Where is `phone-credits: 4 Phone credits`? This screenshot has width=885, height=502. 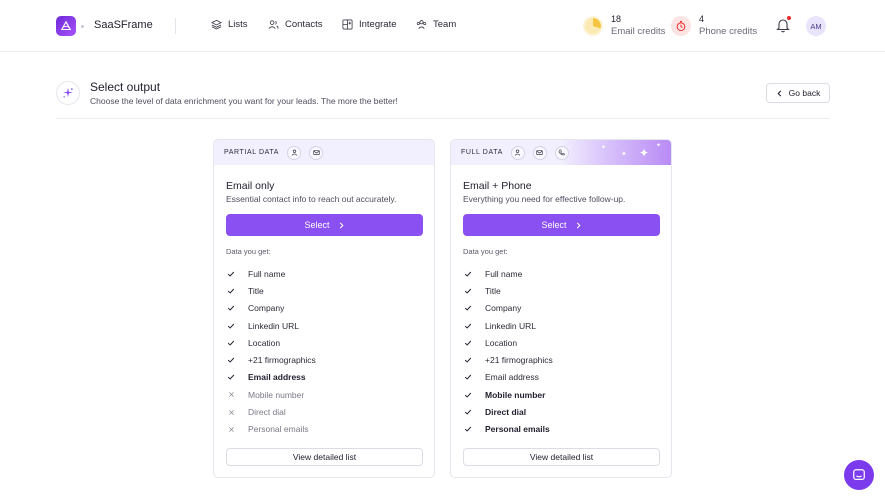
phone-credits: 4 Phone credits is located at coordinates (714, 25).